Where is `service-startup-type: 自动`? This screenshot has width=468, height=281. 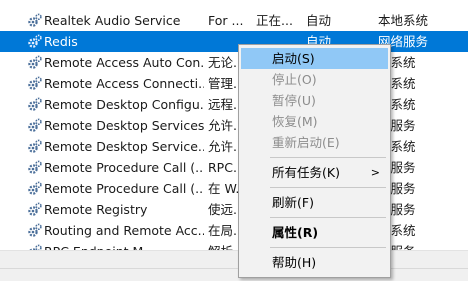
service-startup-type: 自动 is located at coordinates (319, 20).